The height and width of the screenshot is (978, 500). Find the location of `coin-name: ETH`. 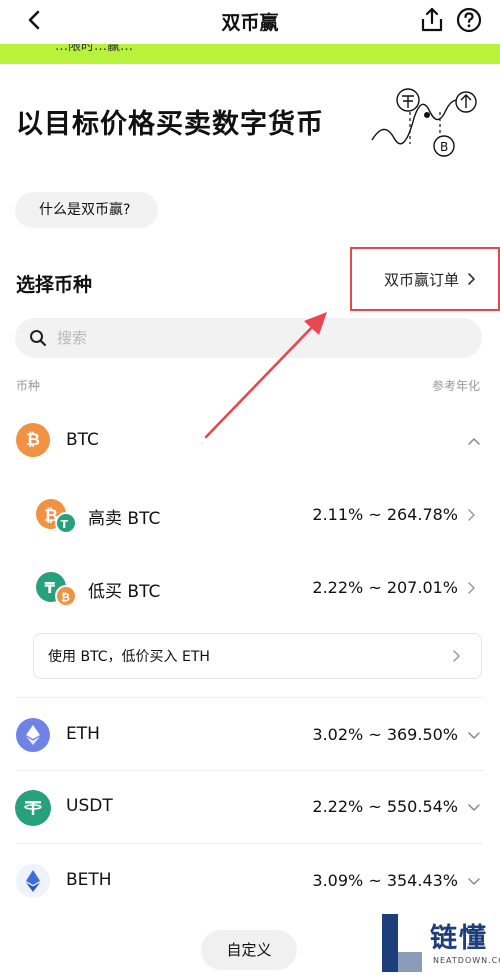

coin-name: ETH is located at coordinates (83, 734).